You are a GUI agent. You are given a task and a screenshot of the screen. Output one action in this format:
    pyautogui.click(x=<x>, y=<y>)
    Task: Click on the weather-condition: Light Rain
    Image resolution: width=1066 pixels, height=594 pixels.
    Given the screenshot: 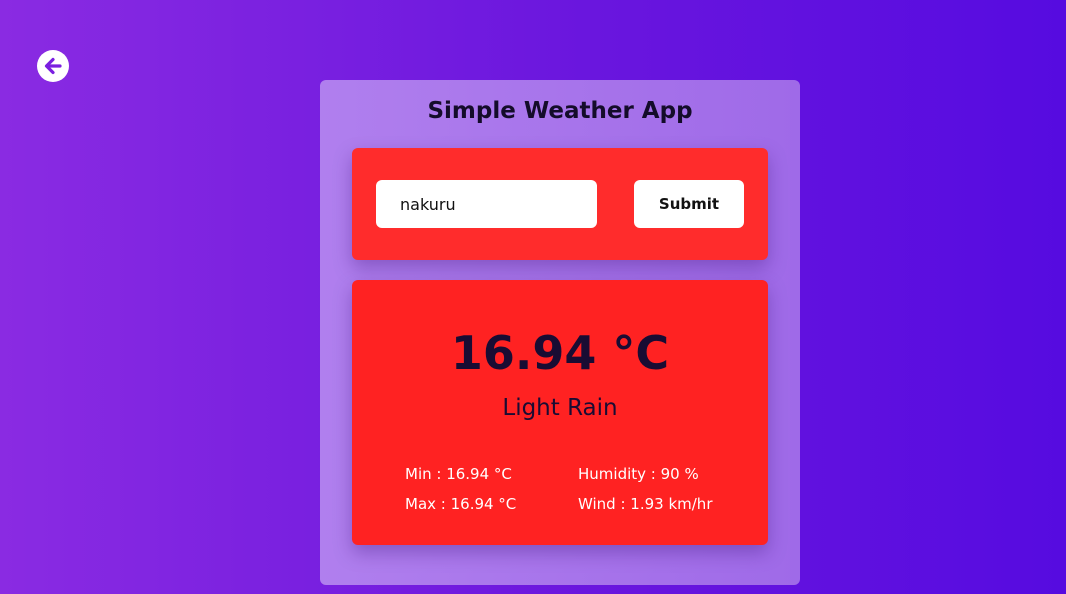 What is the action you would take?
    pyautogui.click(x=560, y=408)
    